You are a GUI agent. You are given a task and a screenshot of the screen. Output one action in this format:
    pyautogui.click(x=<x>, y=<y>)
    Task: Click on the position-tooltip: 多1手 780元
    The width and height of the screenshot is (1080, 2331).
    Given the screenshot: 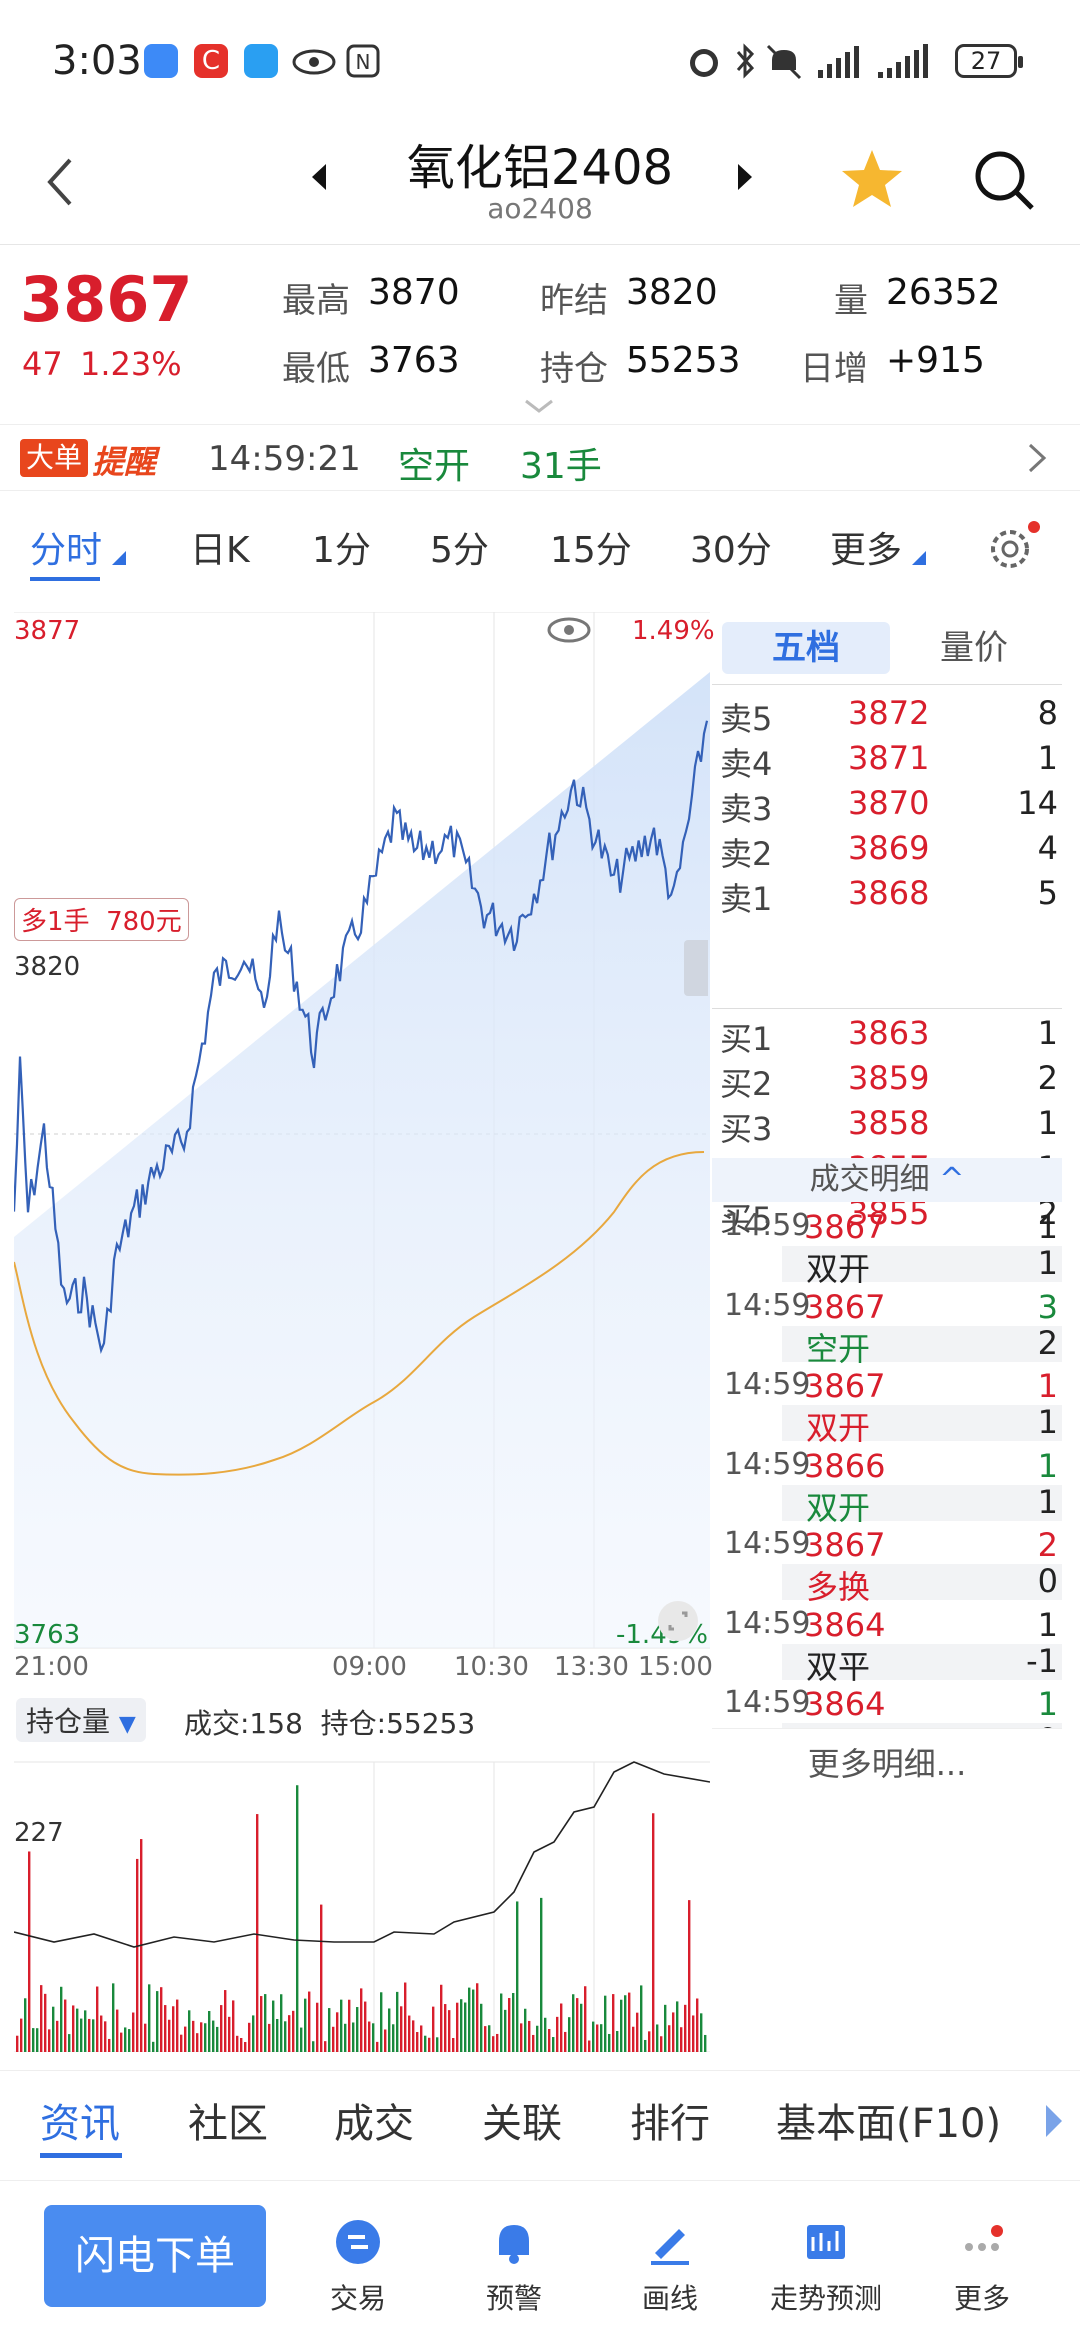 What is the action you would take?
    pyautogui.click(x=101, y=919)
    